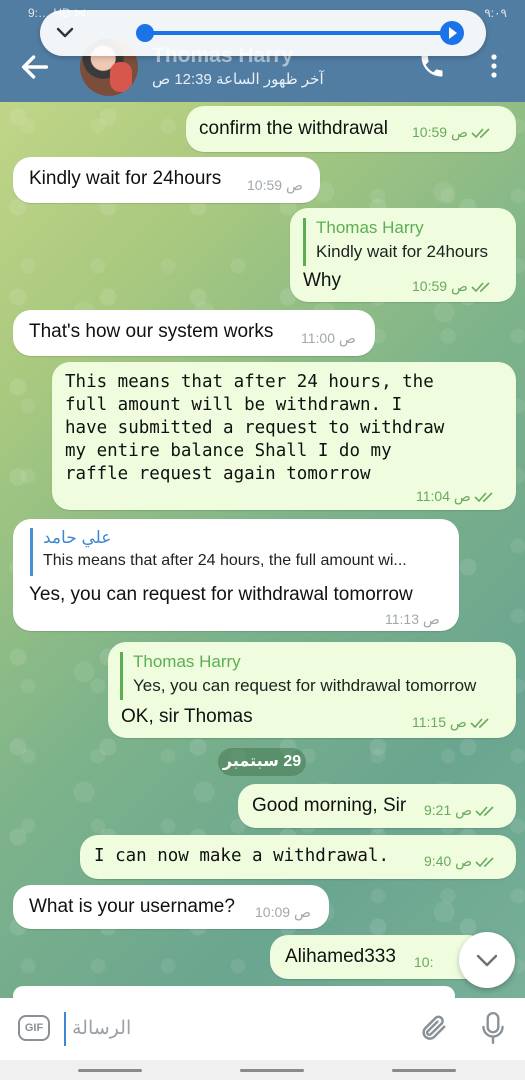  Describe the element at coordinates (340, 956) in the screenshot. I see `message-text: Alihamed333` at that location.